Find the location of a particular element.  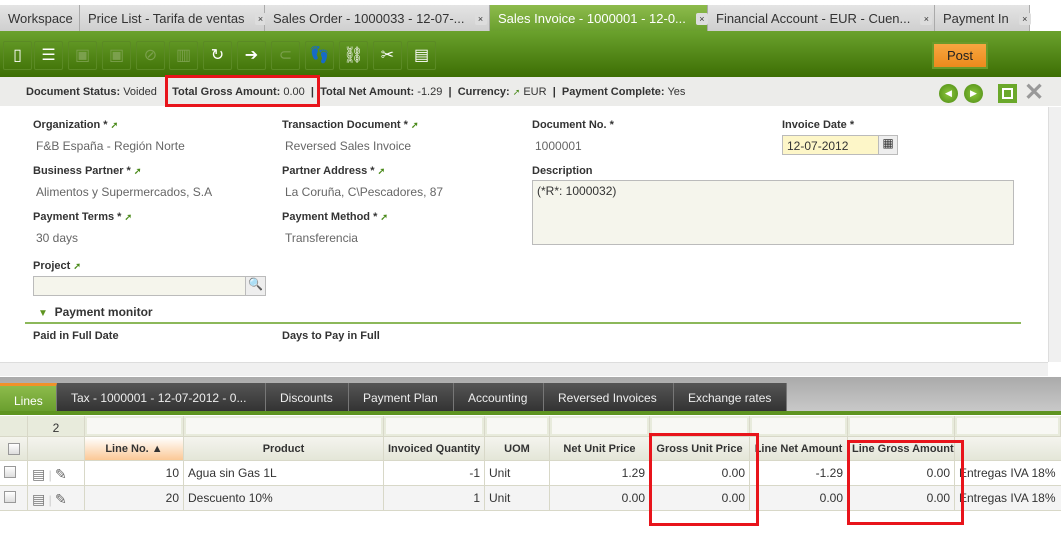

maximize-icon is located at coordinates (1007, 93).